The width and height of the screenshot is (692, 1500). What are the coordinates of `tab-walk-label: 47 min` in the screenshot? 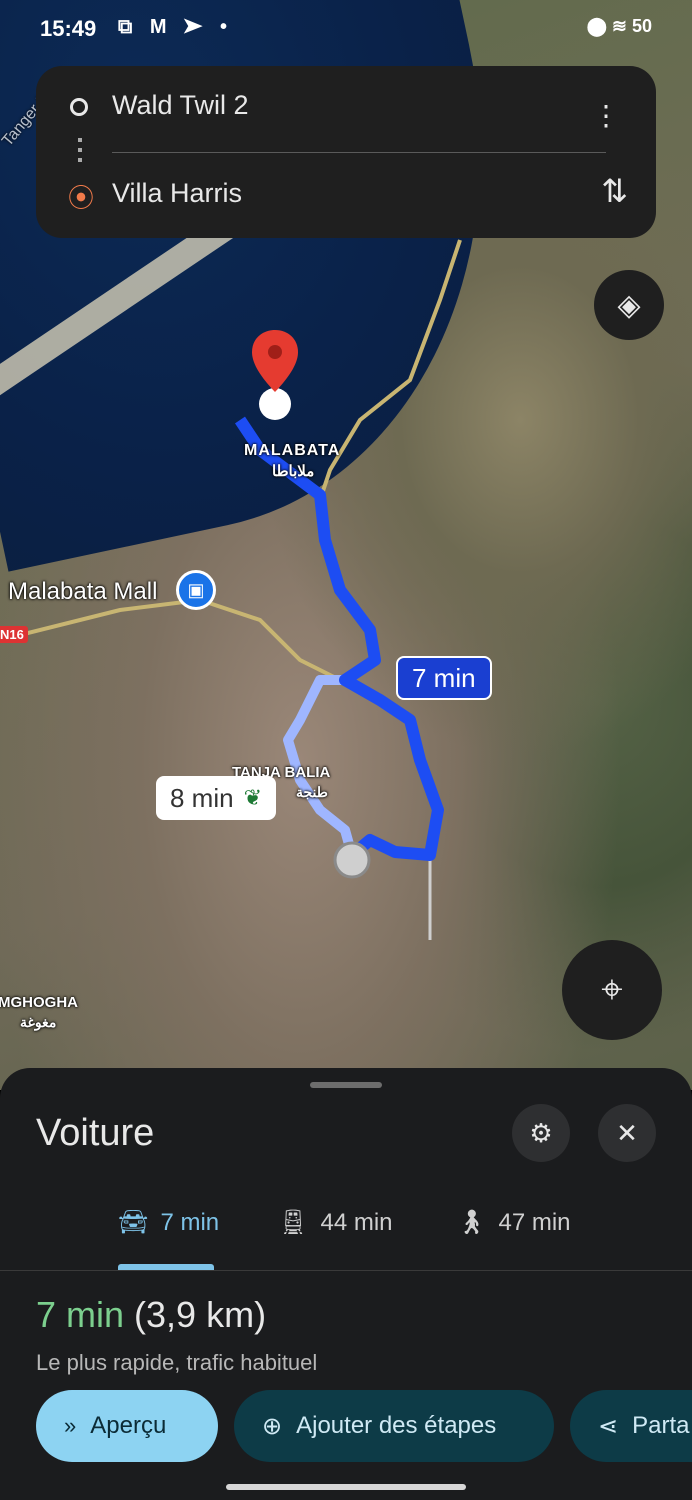 It's located at (534, 1222).